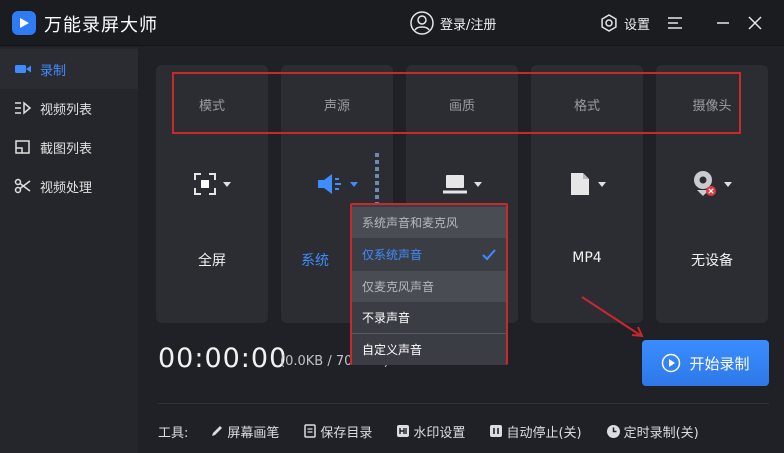 This screenshot has width=784, height=453. I want to click on sidebar-item-video-list: 视频列表, so click(69, 108).